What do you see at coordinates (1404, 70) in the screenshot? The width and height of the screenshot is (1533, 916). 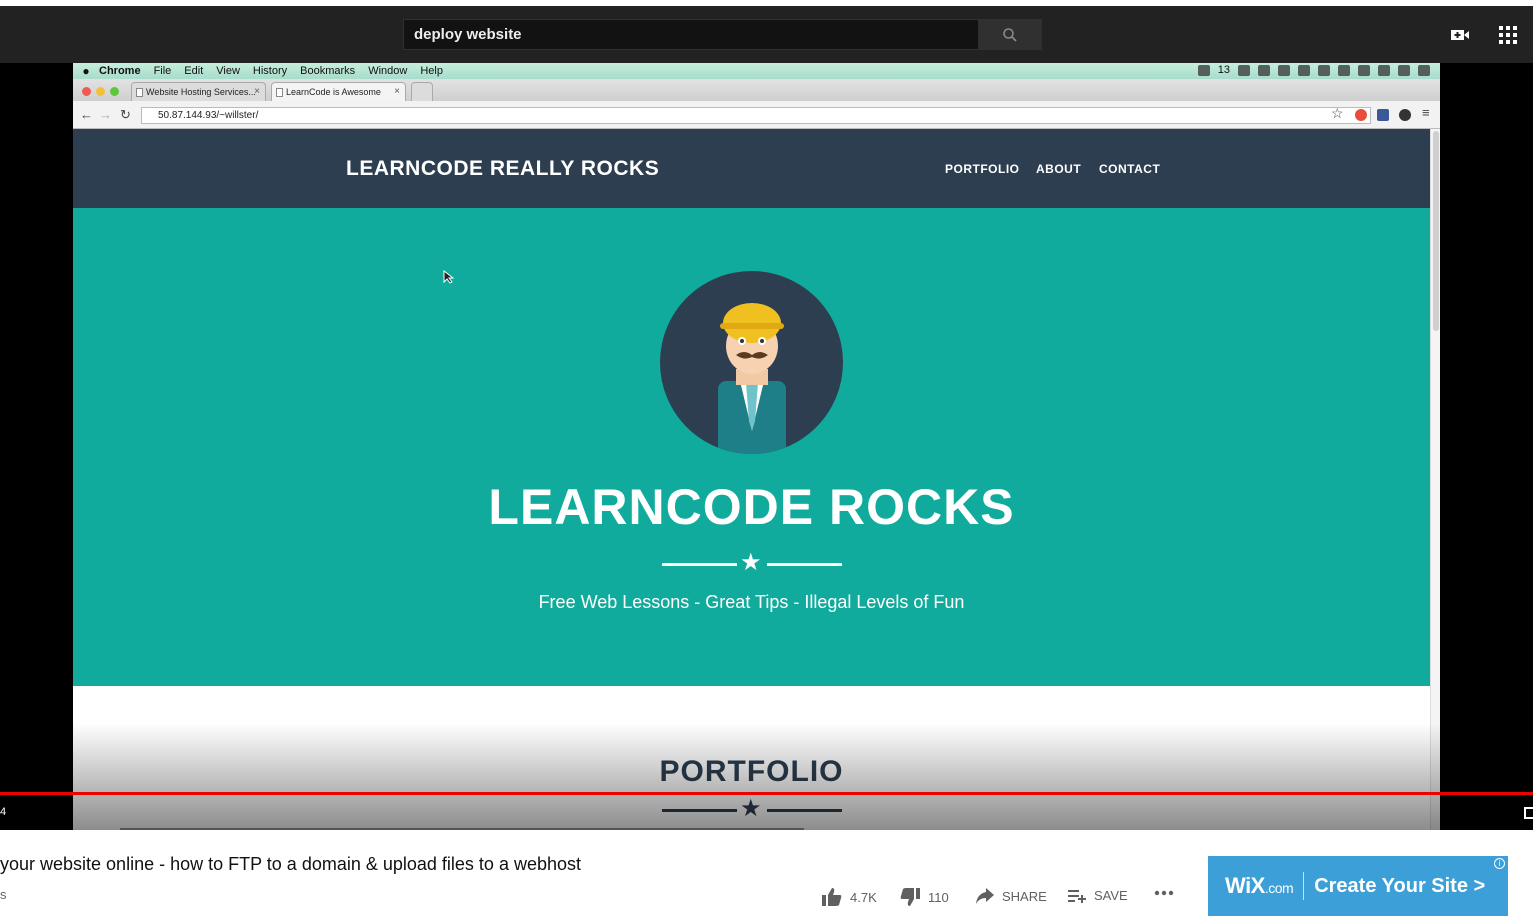 I see `spotlight-icon` at bounding box center [1404, 70].